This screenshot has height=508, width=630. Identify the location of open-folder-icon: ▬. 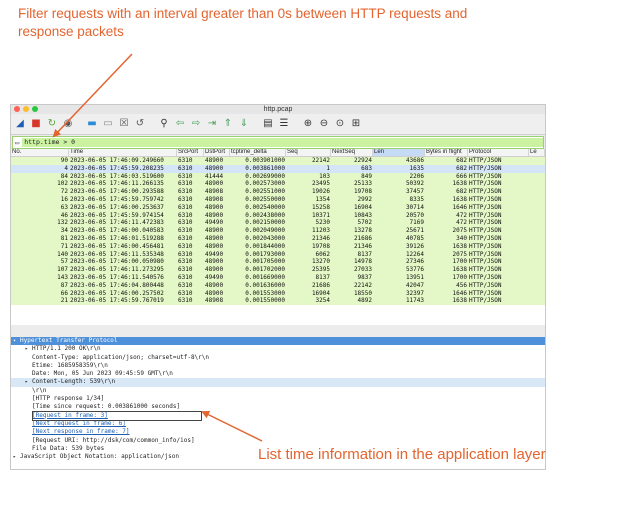
(92, 124).